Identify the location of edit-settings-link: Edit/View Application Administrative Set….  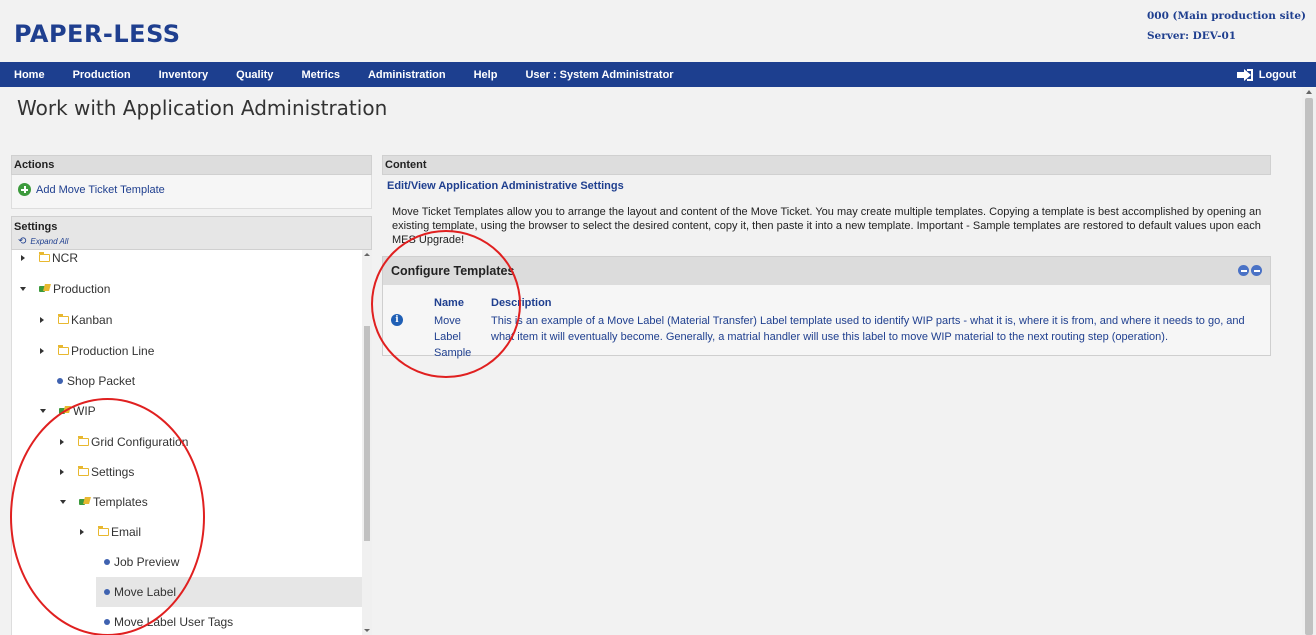
(505, 186).